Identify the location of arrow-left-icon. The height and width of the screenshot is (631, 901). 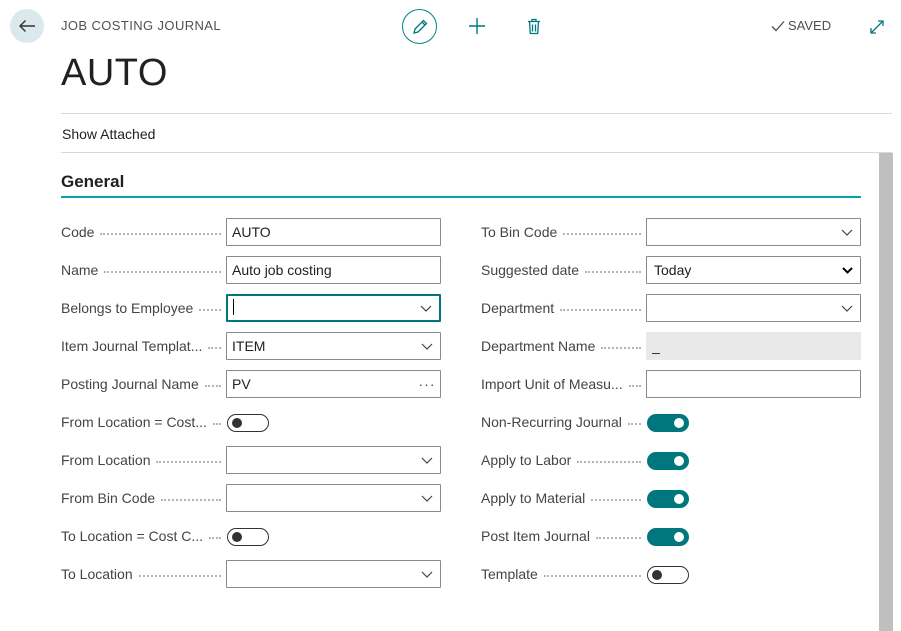
(27, 26).